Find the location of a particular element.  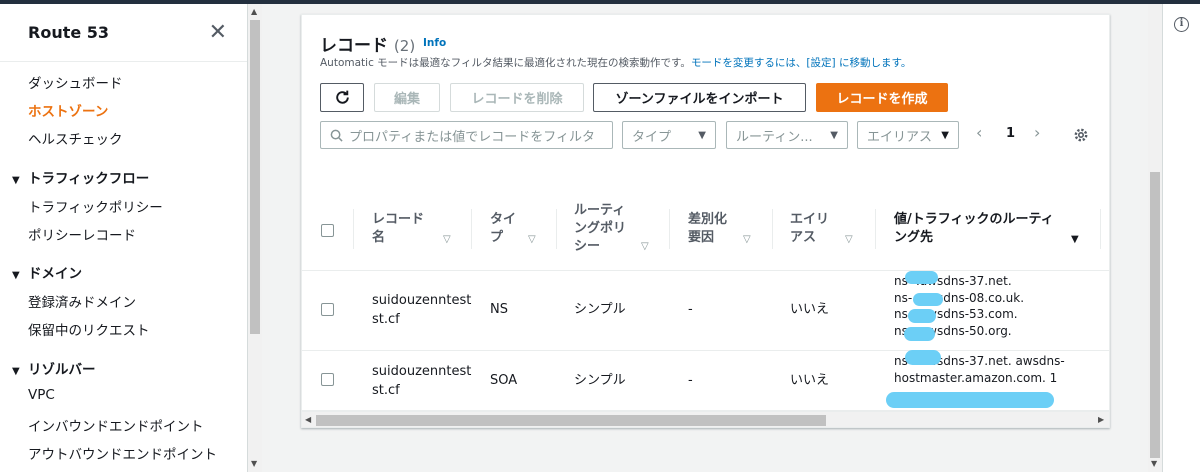

header-text: レコード is located at coordinates (398, 219).